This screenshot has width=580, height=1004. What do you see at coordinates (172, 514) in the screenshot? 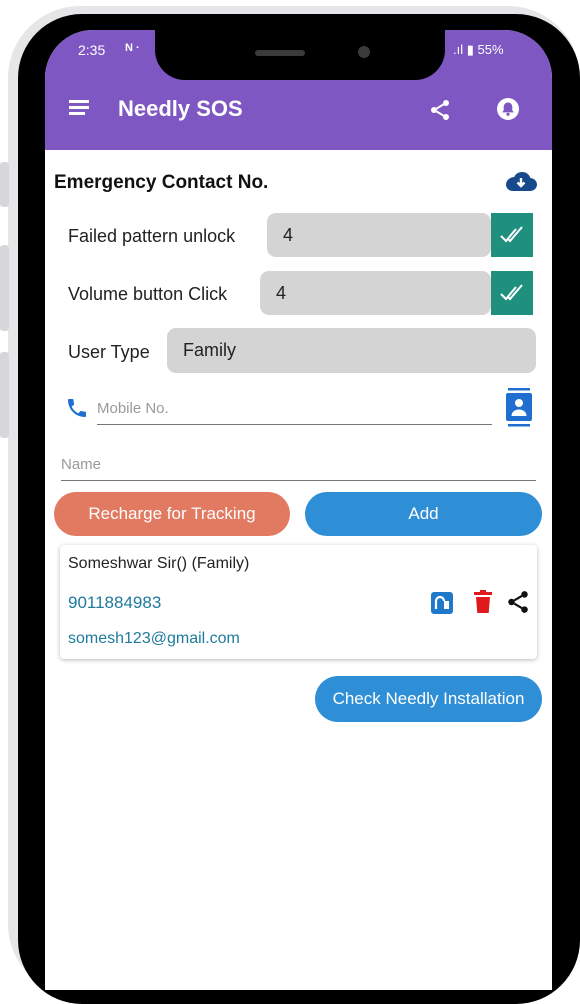
I see `recharge-button: Recharge for Tracking` at bounding box center [172, 514].